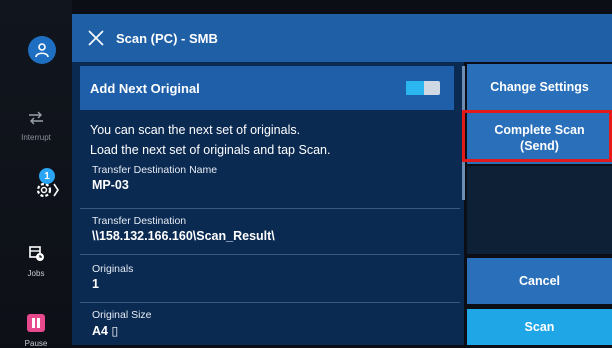 Image resolution: width=612 pixels, height=348 pixels. I want to click on info-value: 1, so click(95, 284).